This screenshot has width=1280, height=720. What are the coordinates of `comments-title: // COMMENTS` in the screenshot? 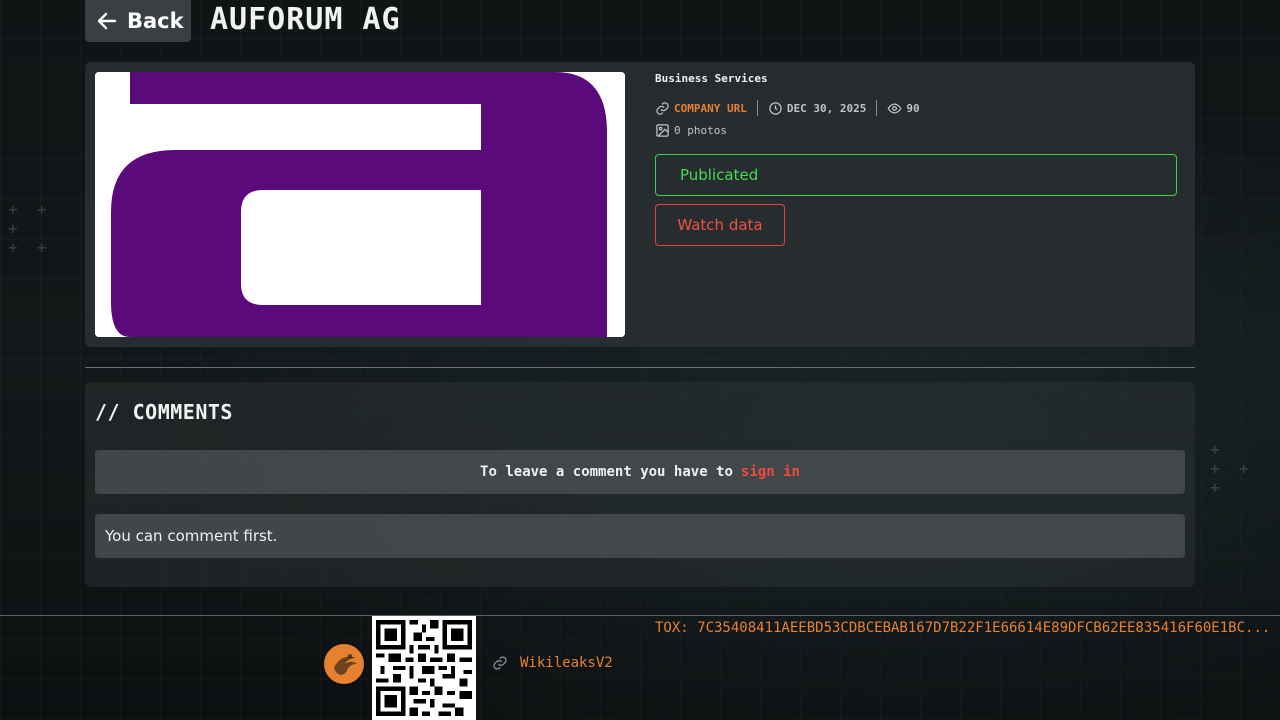 It's located at (164, 412).